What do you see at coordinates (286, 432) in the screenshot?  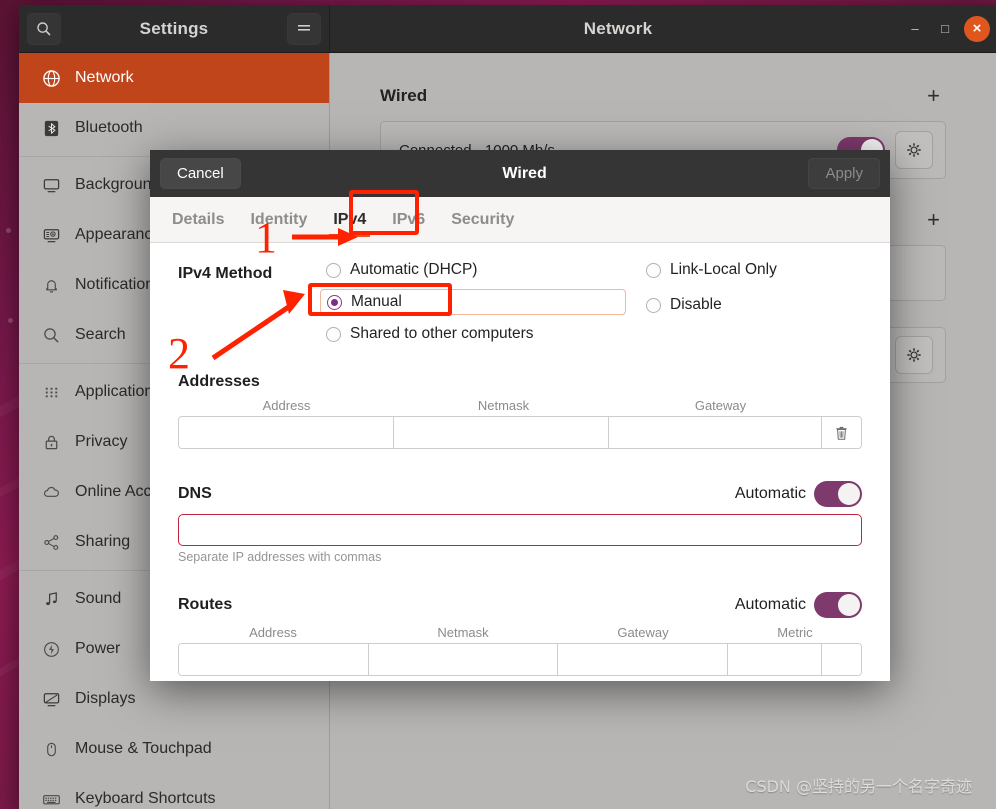 I see `address-input` at bounding box center [286, 432].